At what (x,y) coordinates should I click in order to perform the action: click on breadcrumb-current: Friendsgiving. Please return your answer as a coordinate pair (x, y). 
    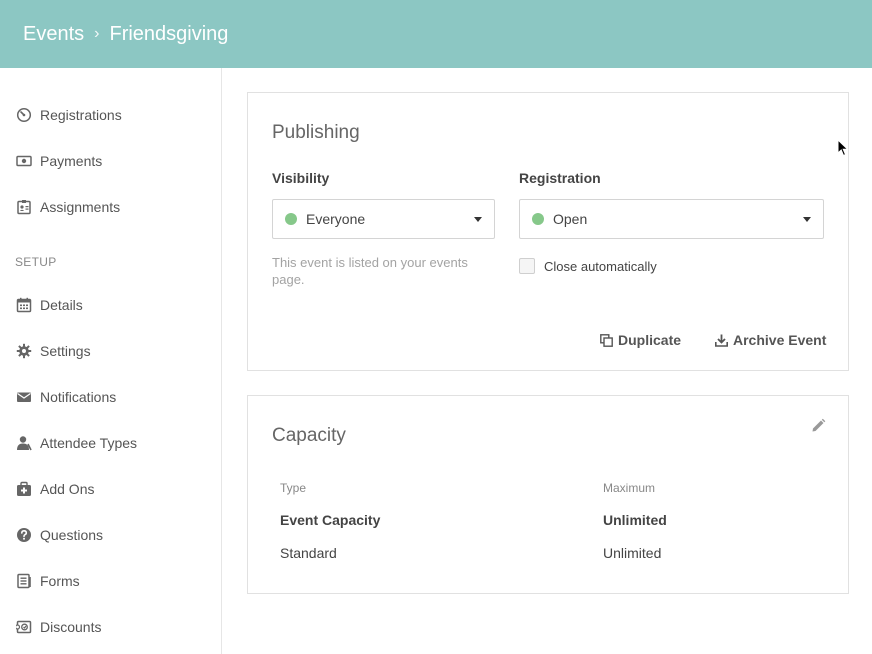
    Looking at the image, I should click on (169, 33).